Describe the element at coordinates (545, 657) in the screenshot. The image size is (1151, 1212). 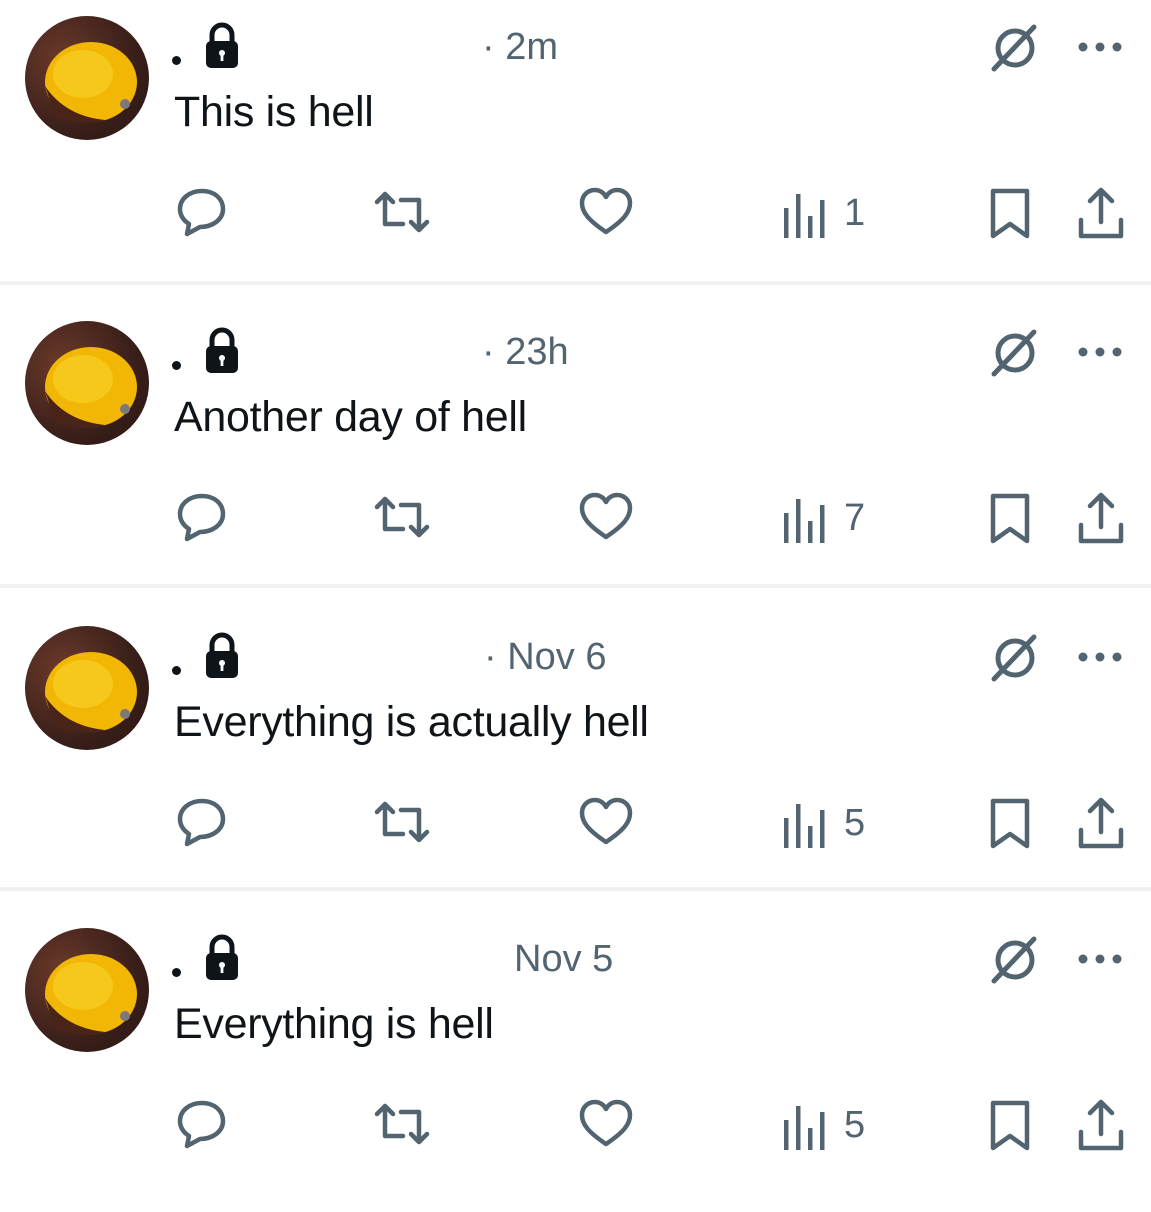
I see `post-timestamp: · Nov 6` at that location.